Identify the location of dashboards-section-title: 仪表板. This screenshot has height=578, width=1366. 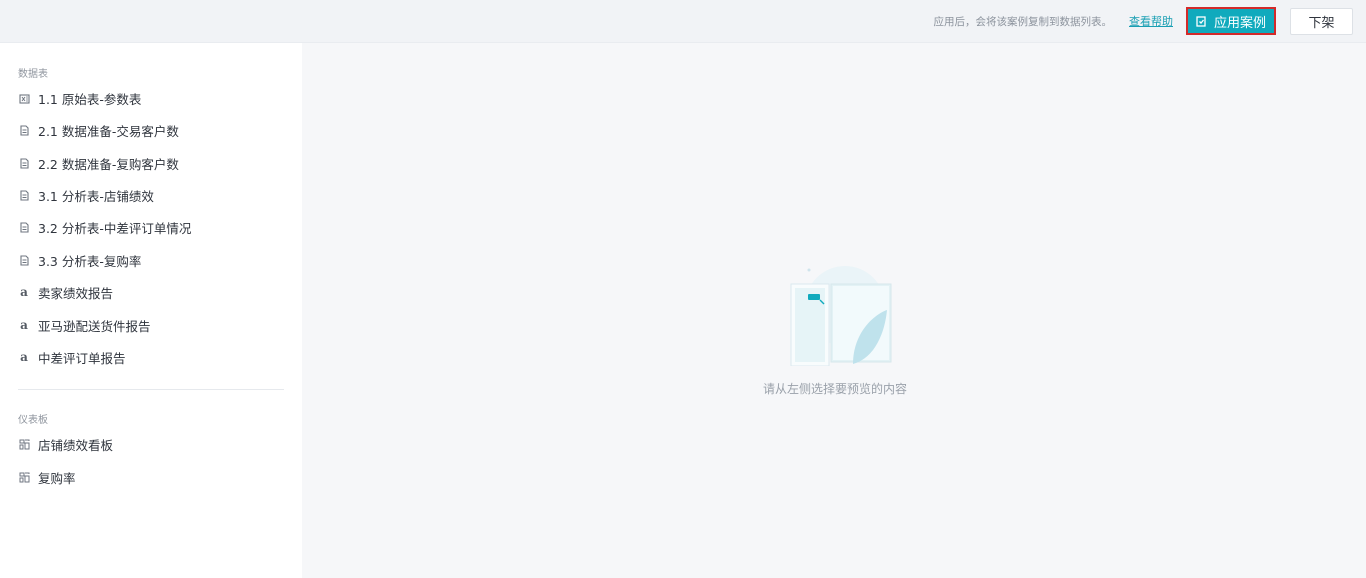
(33, 420).